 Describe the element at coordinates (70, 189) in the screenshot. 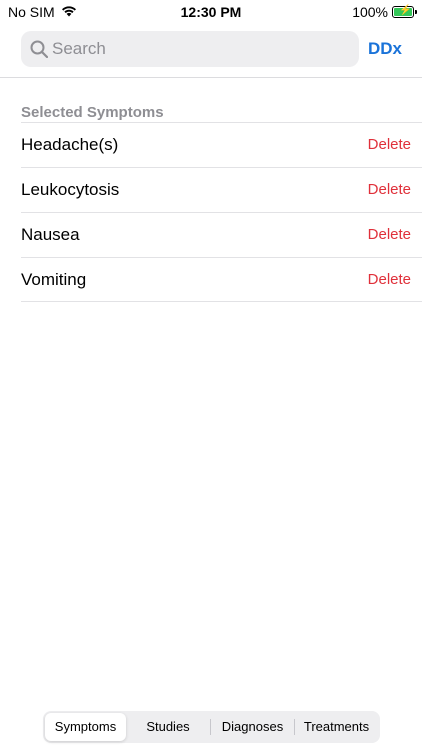

I see `symptom-name: Leukocytosis` at that location.